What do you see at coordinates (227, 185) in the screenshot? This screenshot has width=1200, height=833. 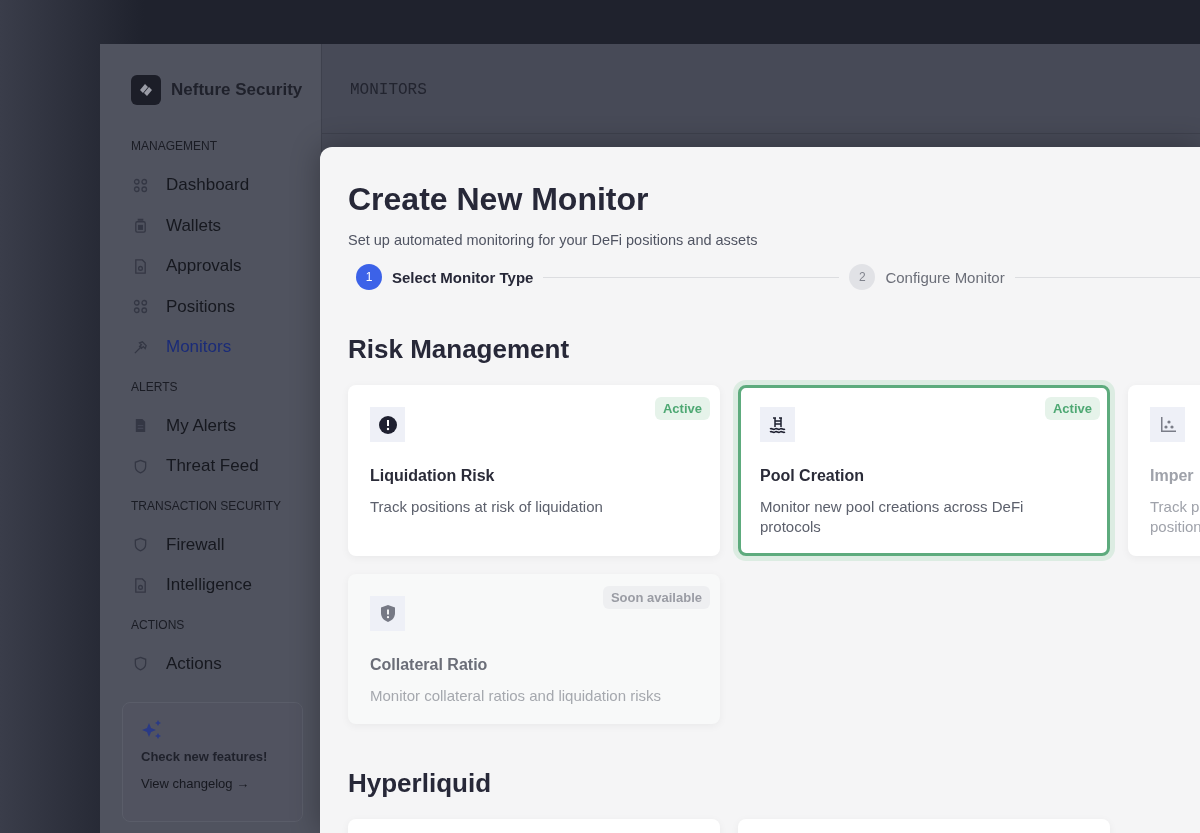 I see `sidebar-item: Dashboard` at bounding box center [227, 185].